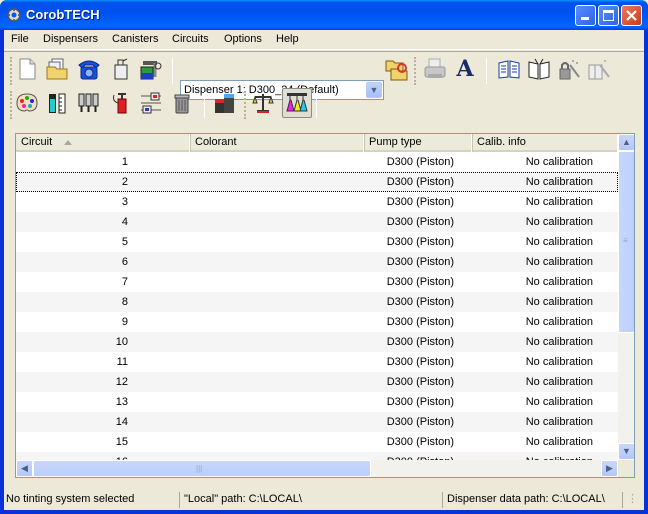 The image size is (648, 514). I want to click on circuits-button, so click(89, 103).